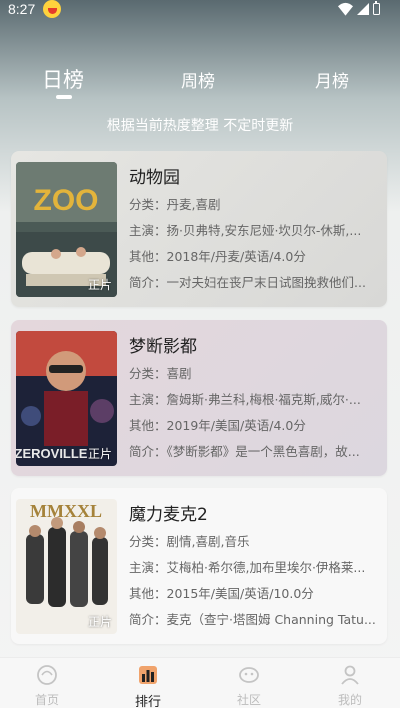 The height and width of the screenshot is (708, 400). I want to click on community-icon, so click(249, 675).